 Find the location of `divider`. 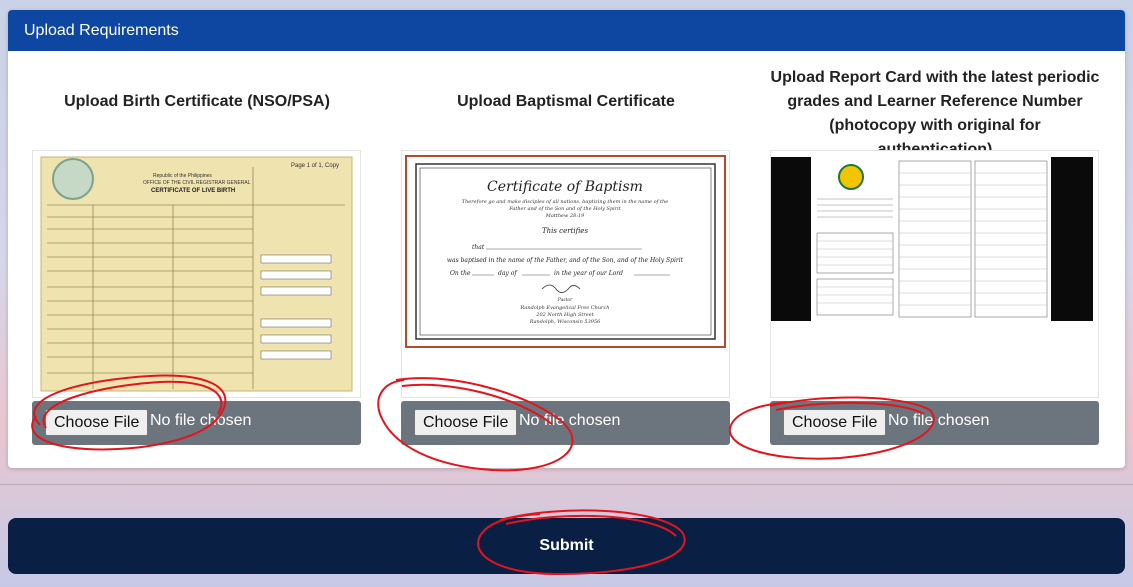

divider is located at coordinates (566, 484).